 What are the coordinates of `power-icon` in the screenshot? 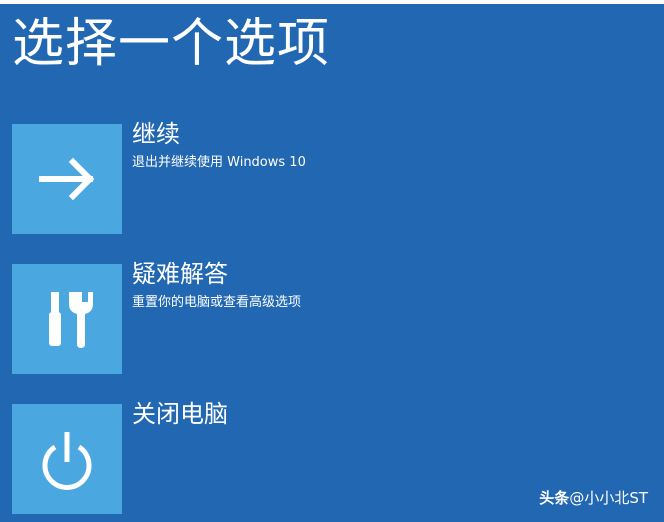 It's located at (67, 461).